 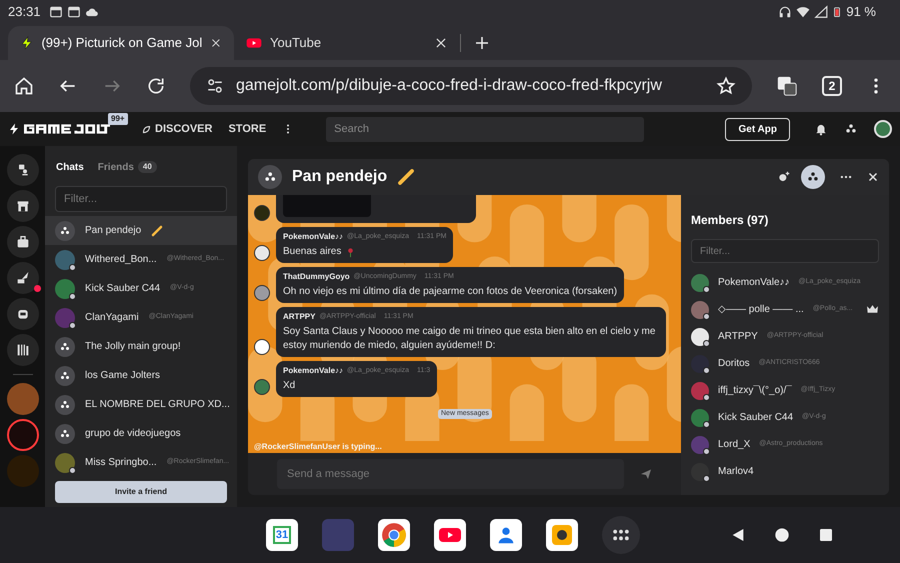 I want to click on invite-friend-button: Invite a friend, so click(x=141, y=492).